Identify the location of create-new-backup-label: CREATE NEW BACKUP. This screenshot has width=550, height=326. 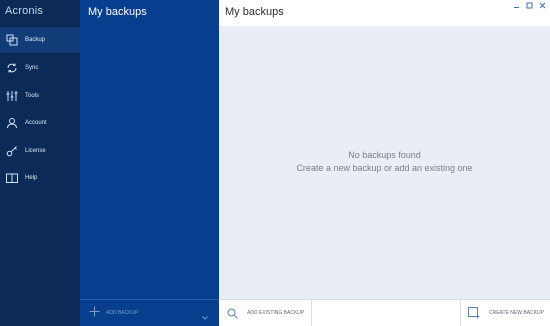
(516, 313).